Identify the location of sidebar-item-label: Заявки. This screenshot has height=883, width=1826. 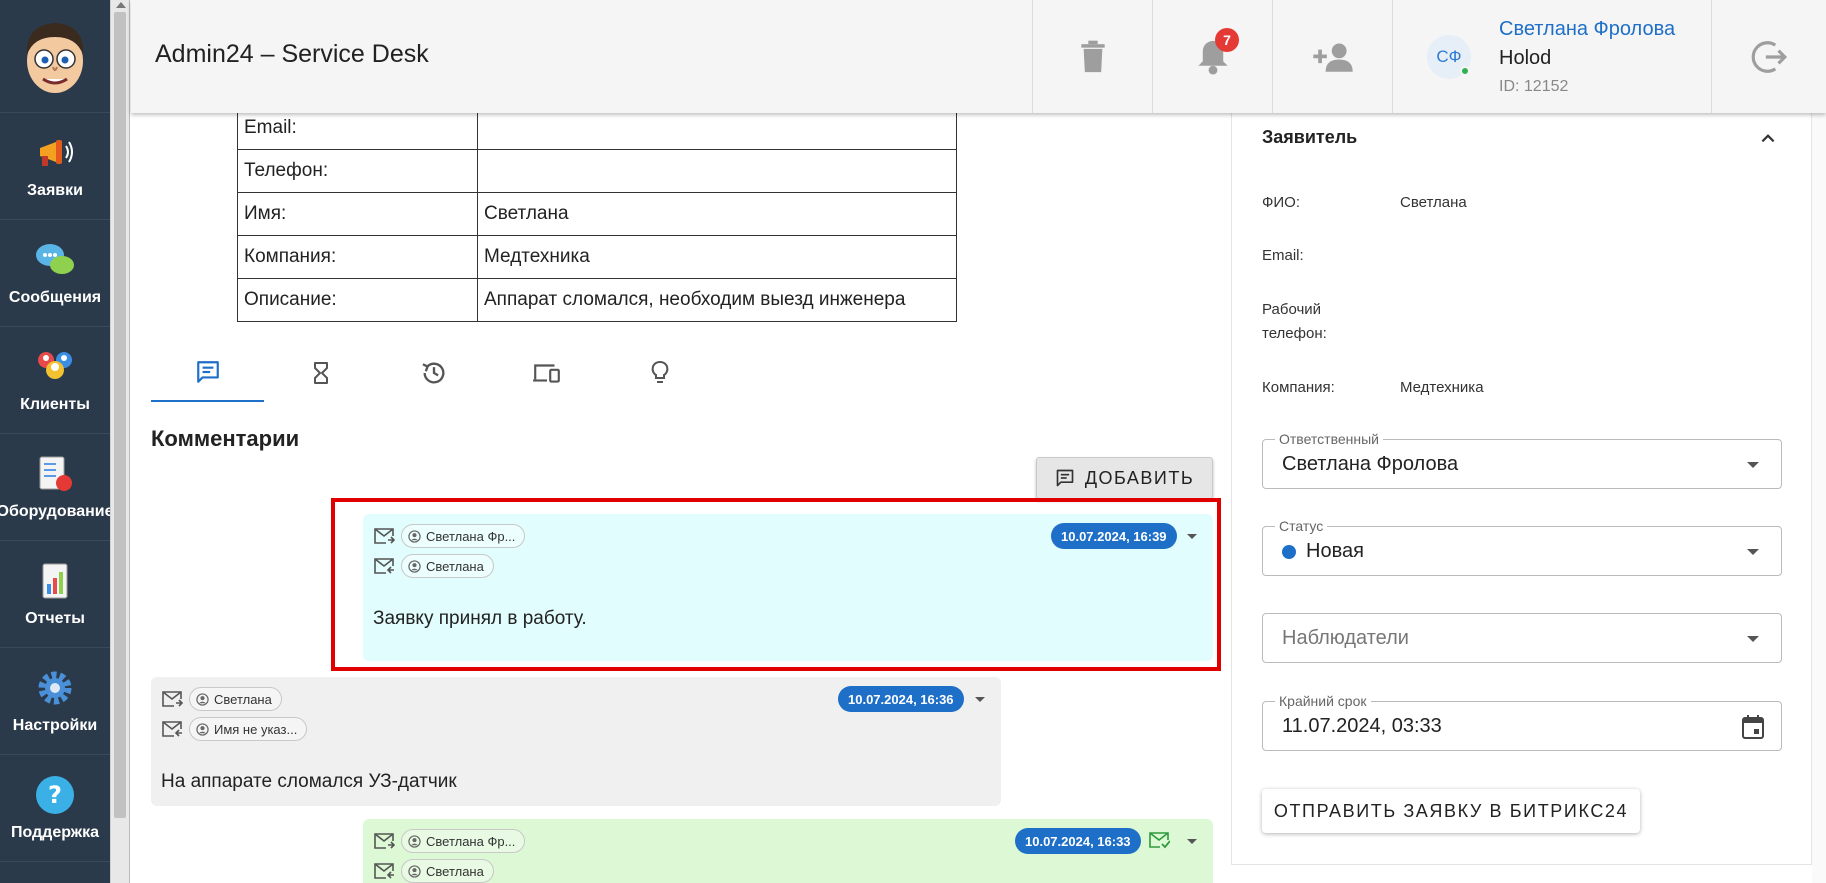
(55, 190).